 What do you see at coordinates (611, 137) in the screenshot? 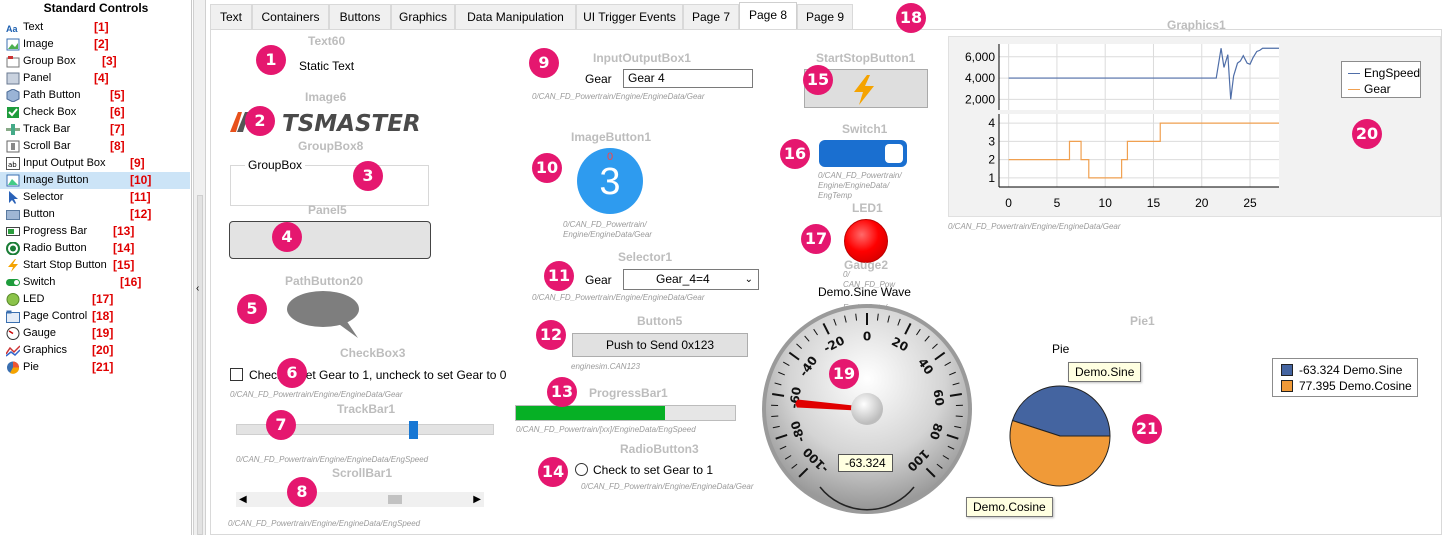
I see `imagebutton1-title: ImageButton1` at bounding box center [611, 137].